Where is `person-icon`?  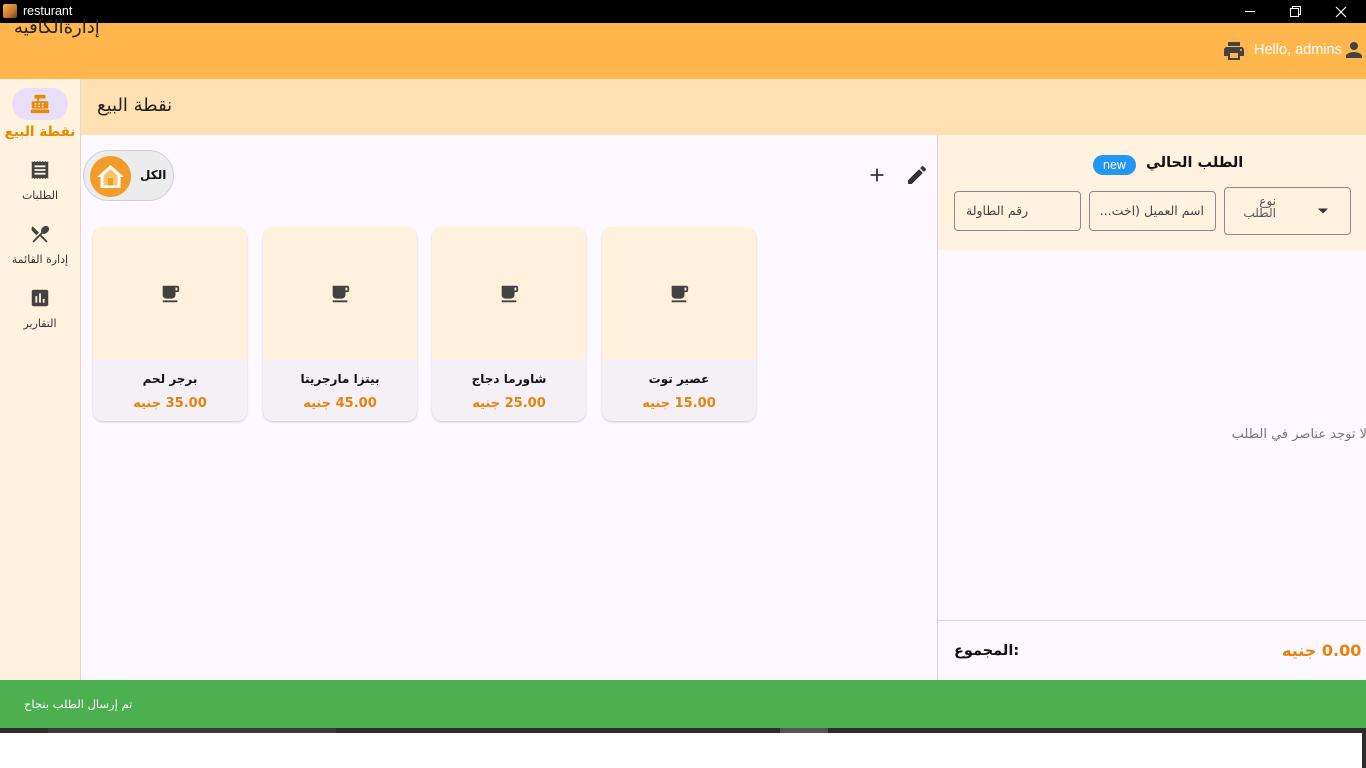
person-icon is located at coordinates (1354, 50).